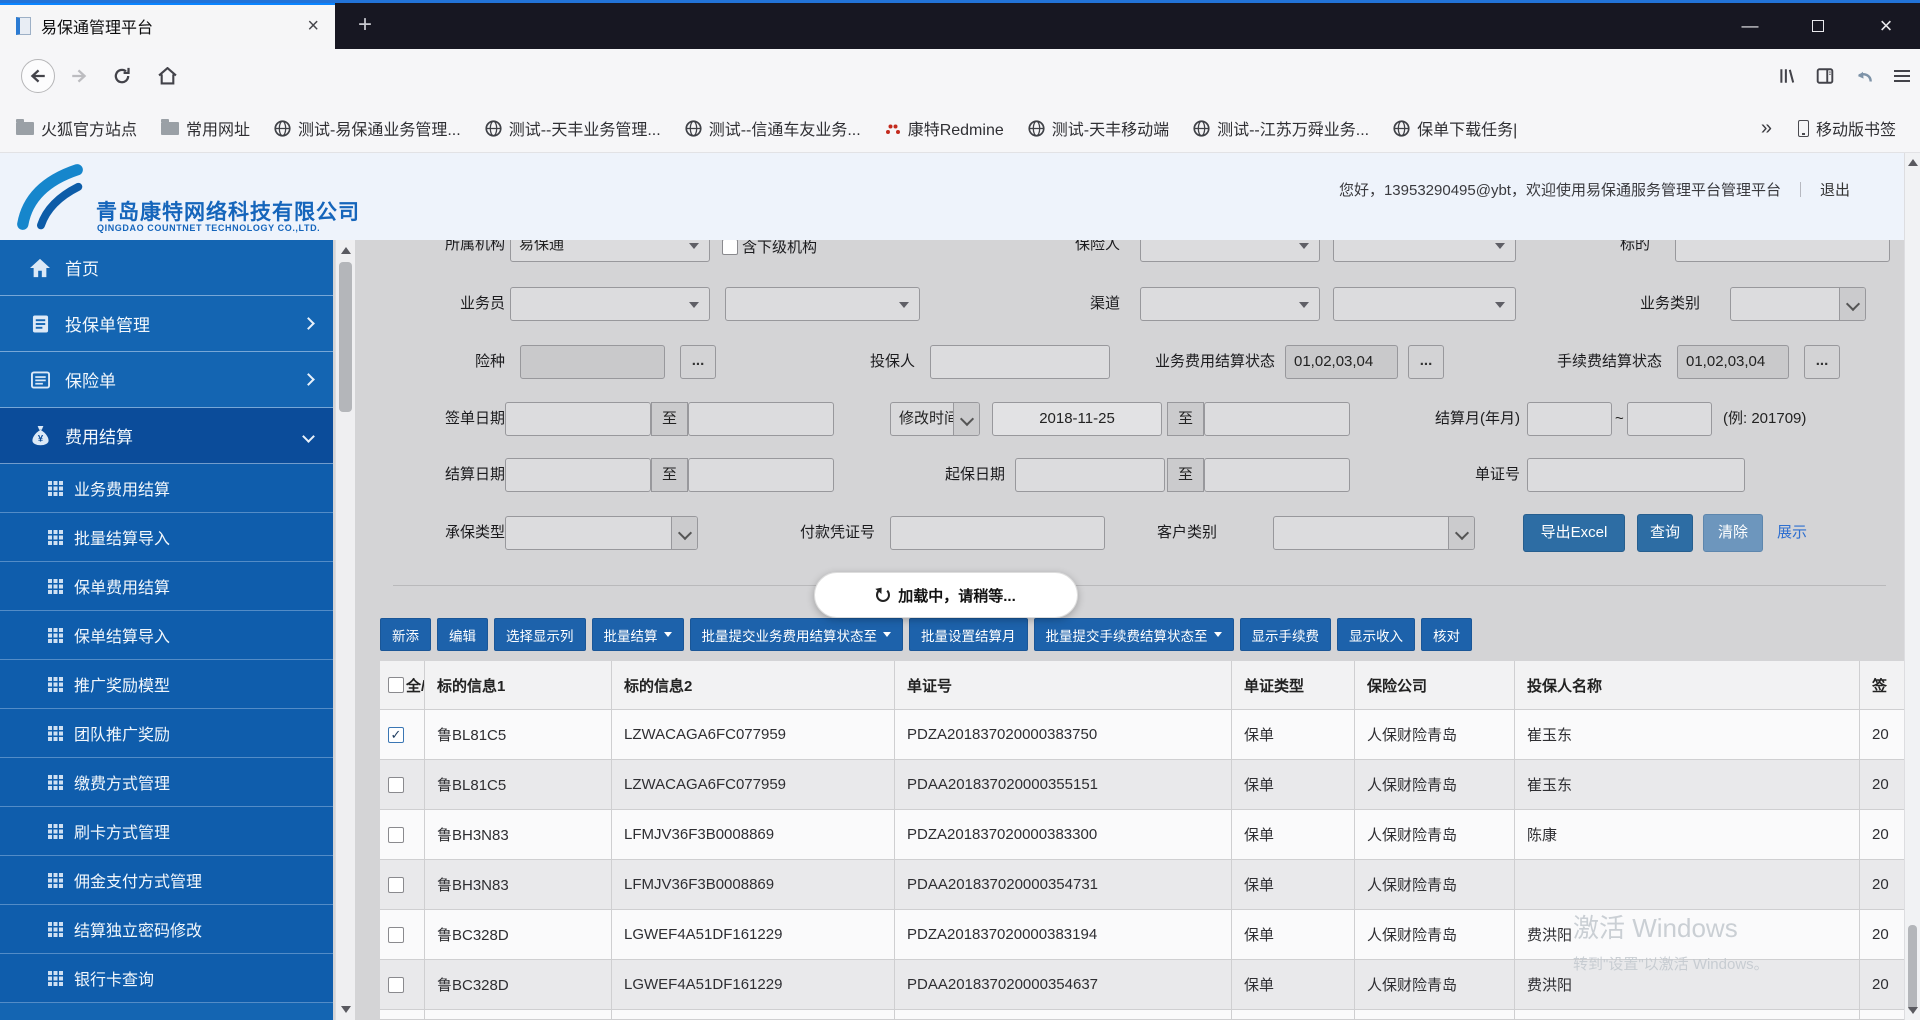  What do you see at coordinates (166, 831) in the screenshot?
I see `sidebar-item-card-swipe-mgmt: 刷卡方式管理` at bounding box center [166, 831].